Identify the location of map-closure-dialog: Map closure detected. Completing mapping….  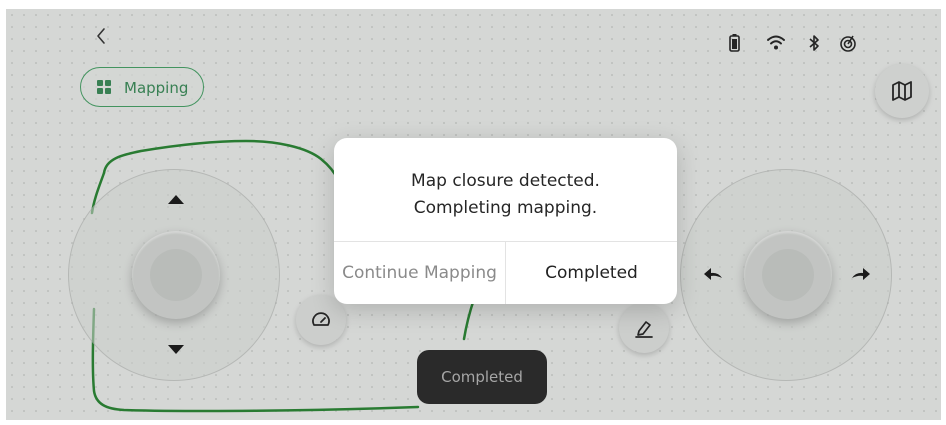
(505, 221).